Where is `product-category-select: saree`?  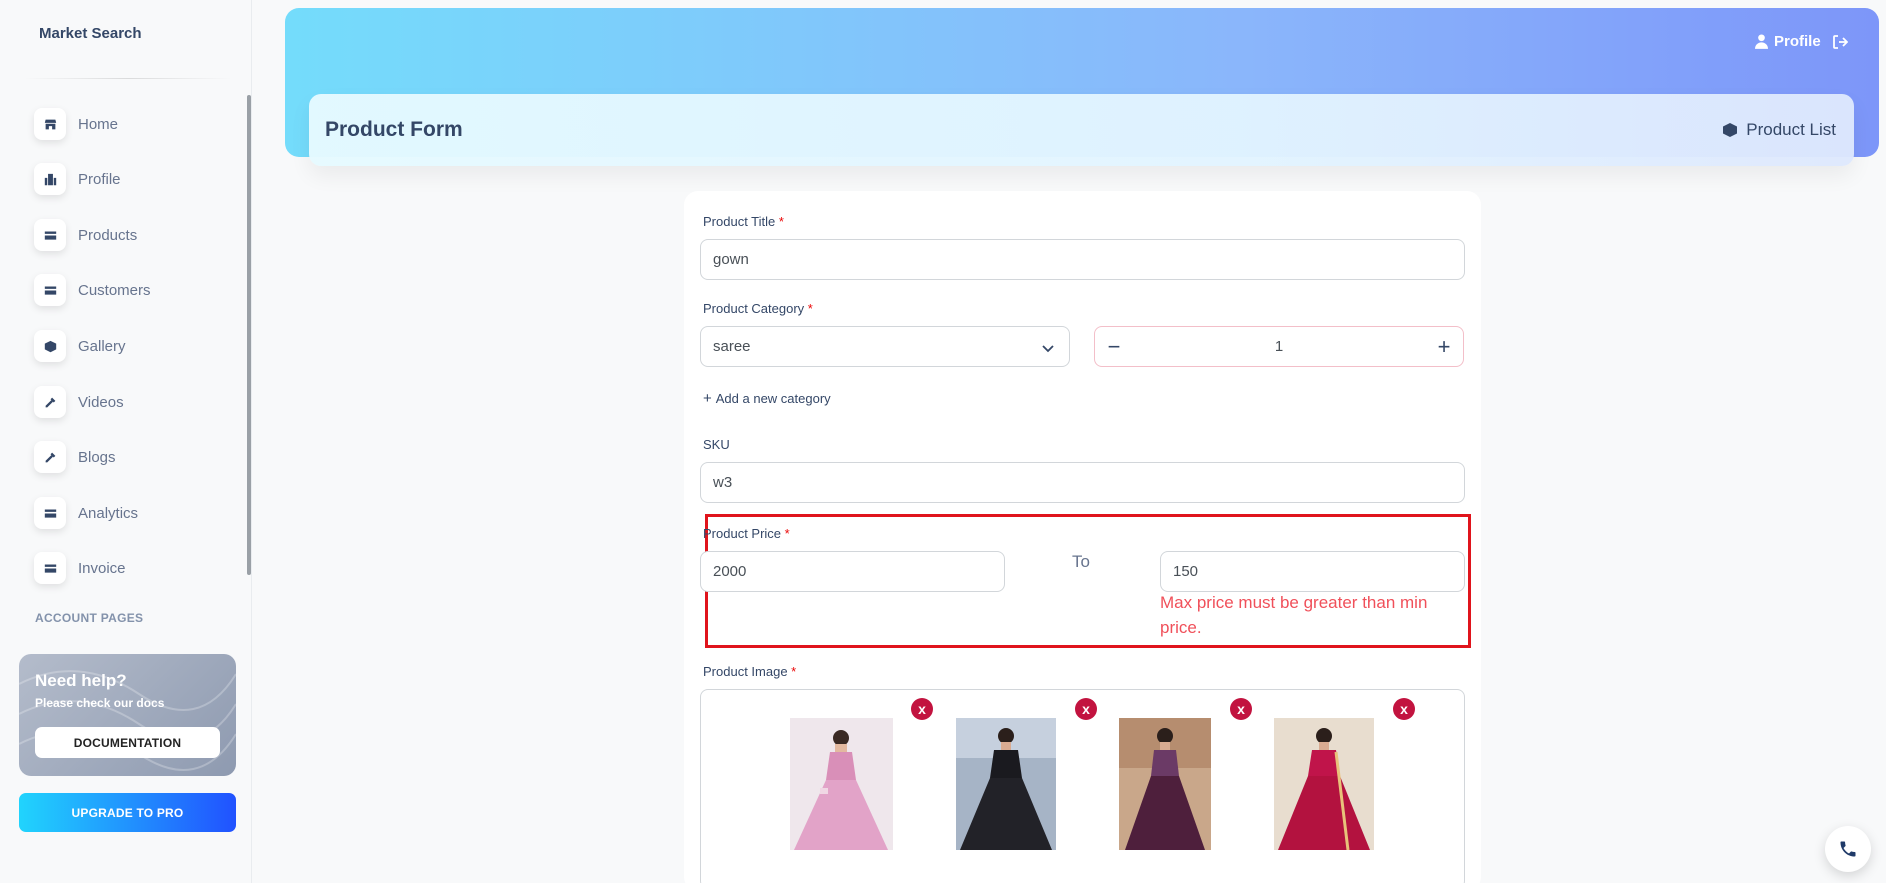
product-category-select: saree is located at coordinates (885, 346).